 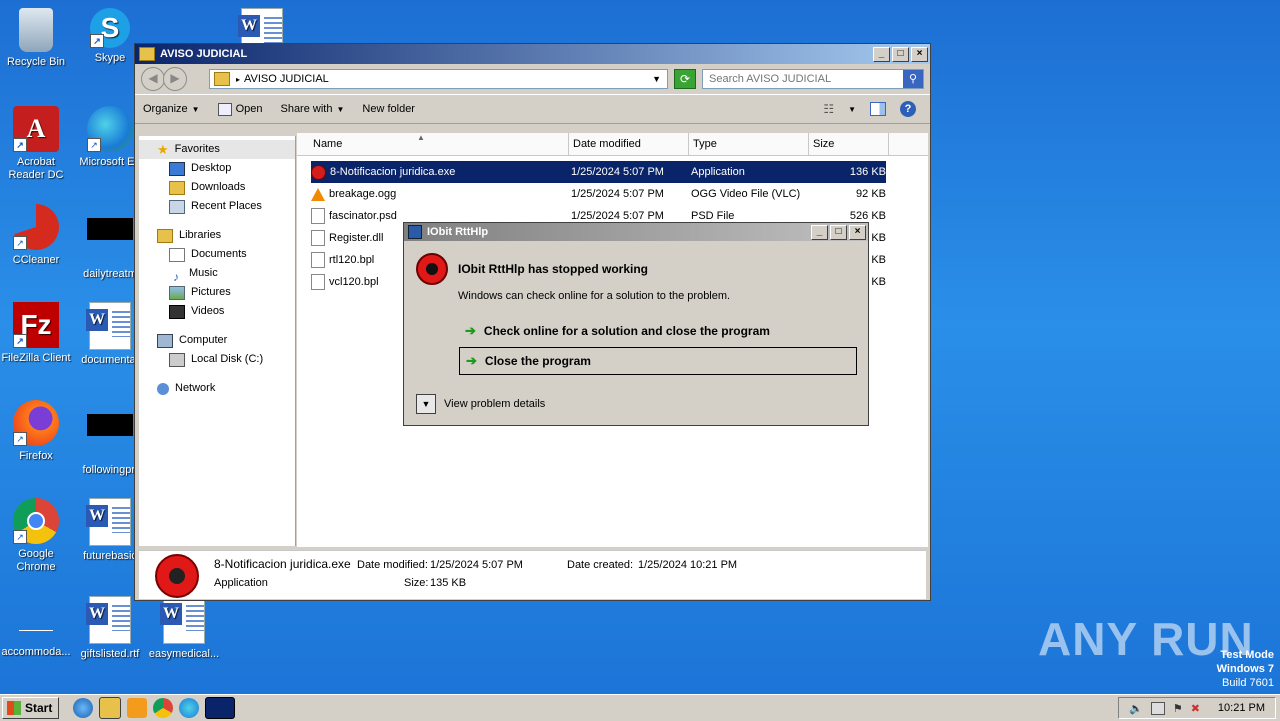 What do you see at coordinates (448, 583) in the screenshot?
I see `details-size: 135 KB` at bounding box center [448, 583].